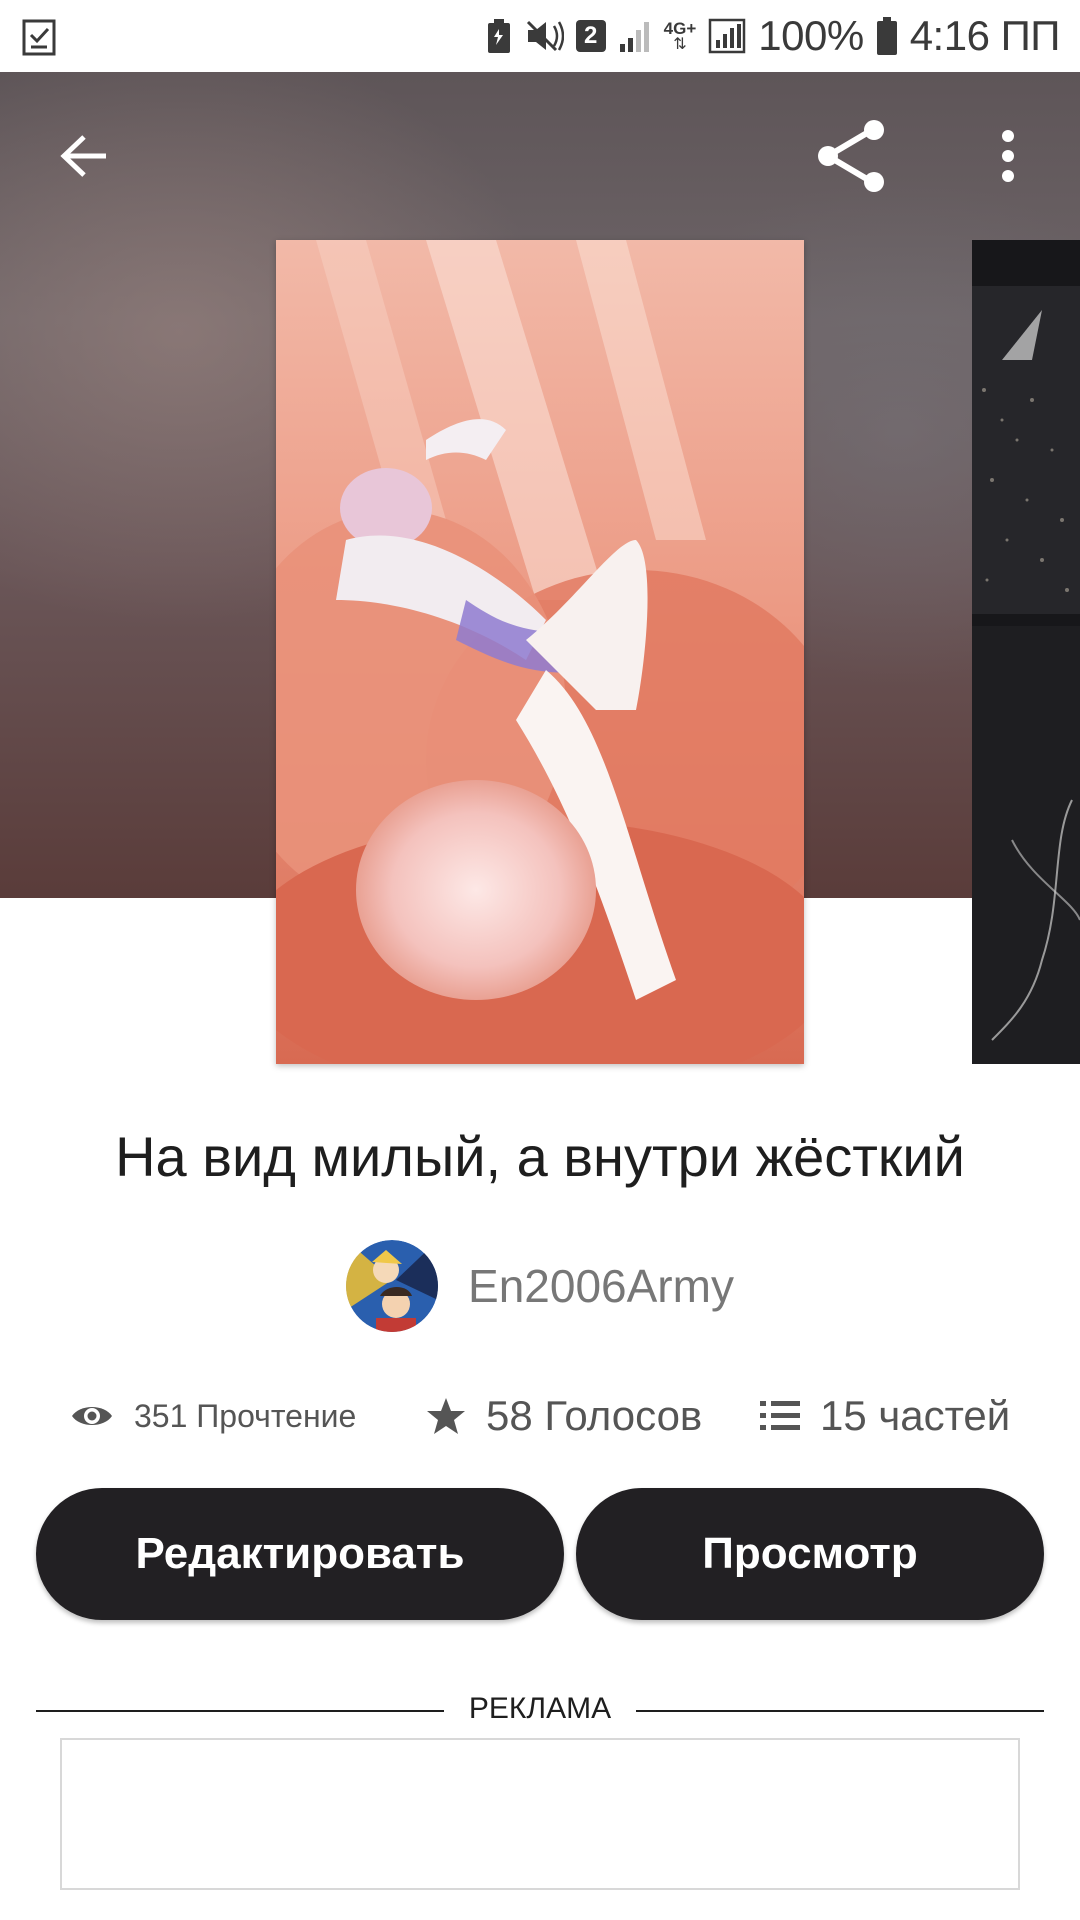 The width and height of the screenshot is (1080, 1920). Describe the element at coordinates (590, 36) in the screenshot. I see `sim-badge: 2` at that location.